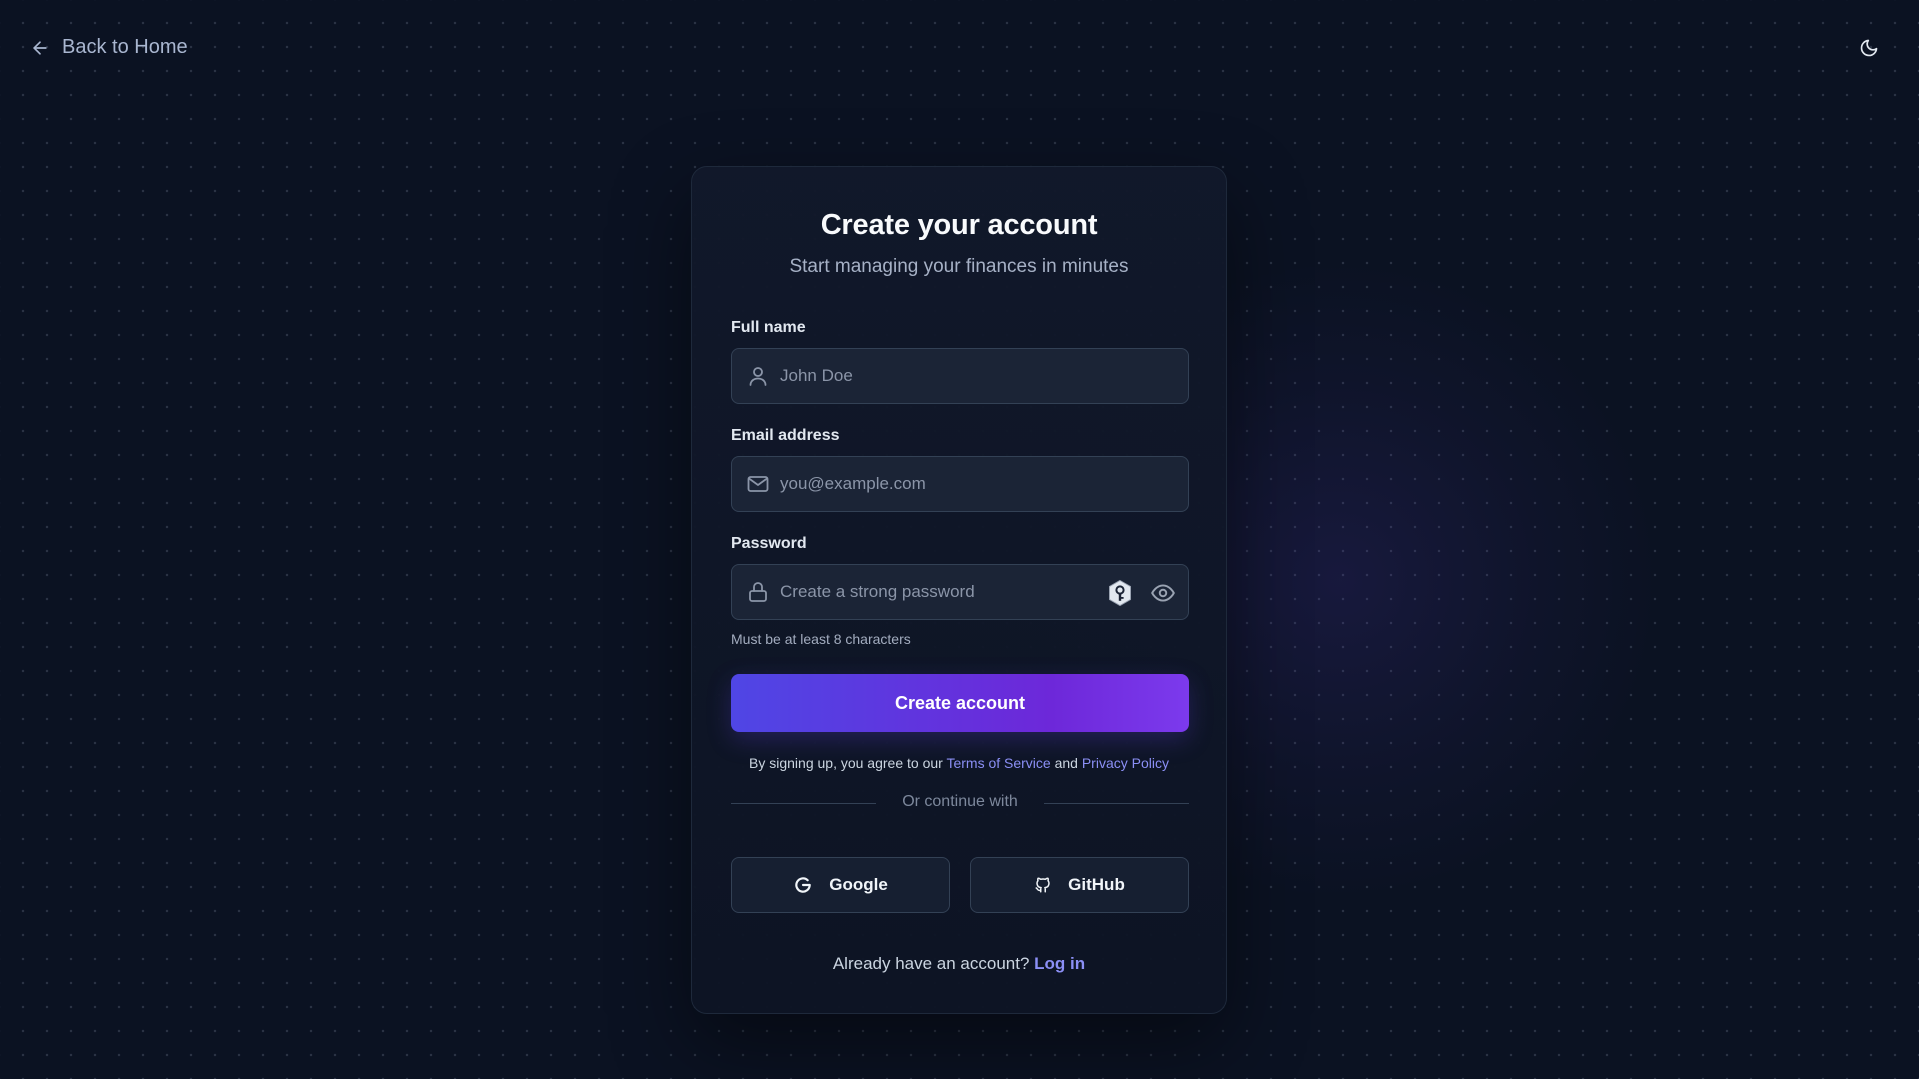  I want to click on social-divider: Or continue with, so click(960, 804).